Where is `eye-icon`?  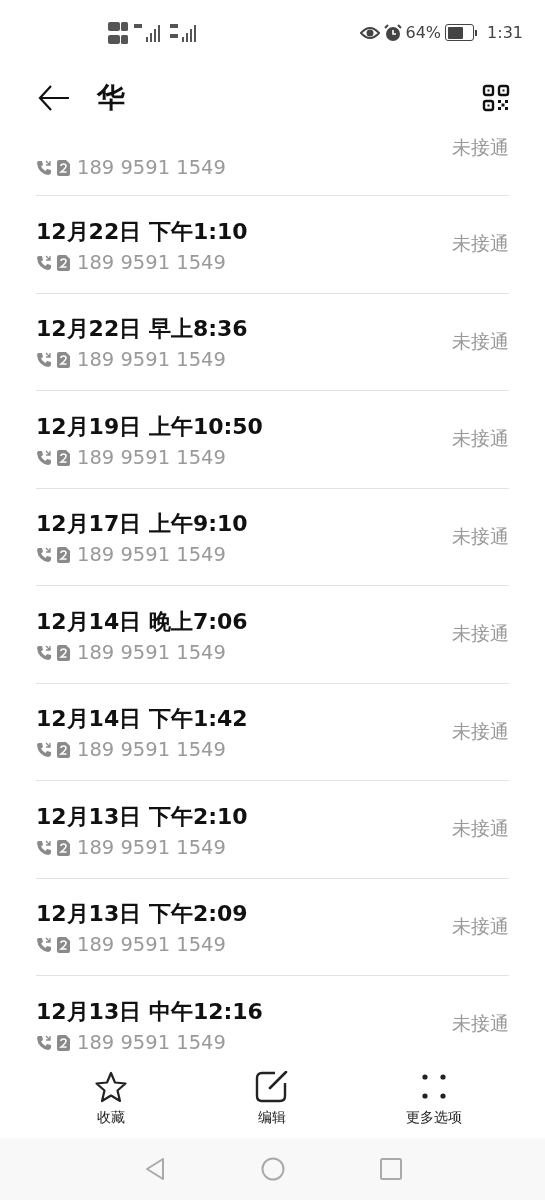 eye-icon is located at coordinates (369, 32).